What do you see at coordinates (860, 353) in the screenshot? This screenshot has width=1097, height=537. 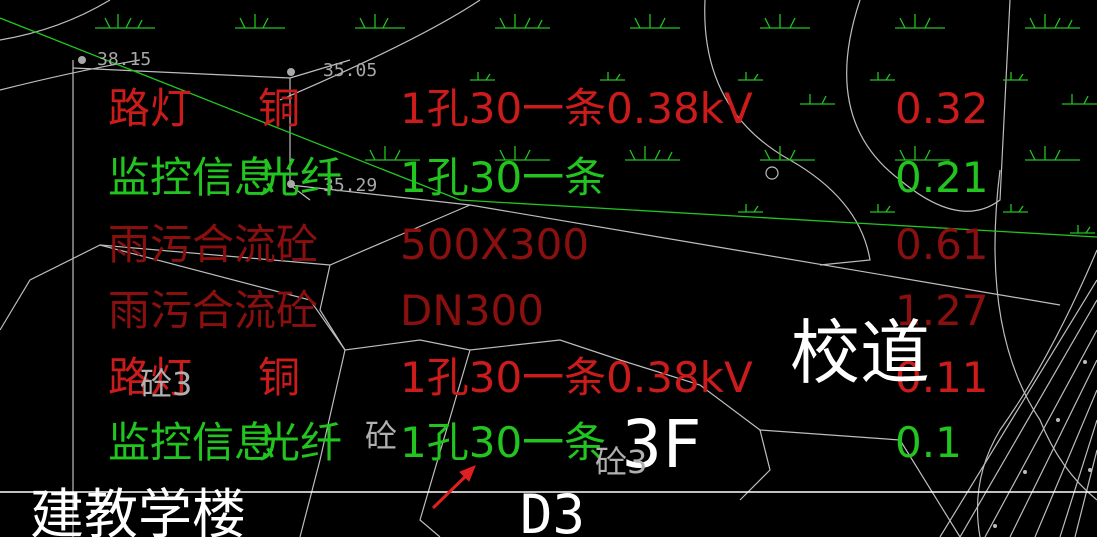 I see `road-label: 校道` at bounding box center [860, 353].